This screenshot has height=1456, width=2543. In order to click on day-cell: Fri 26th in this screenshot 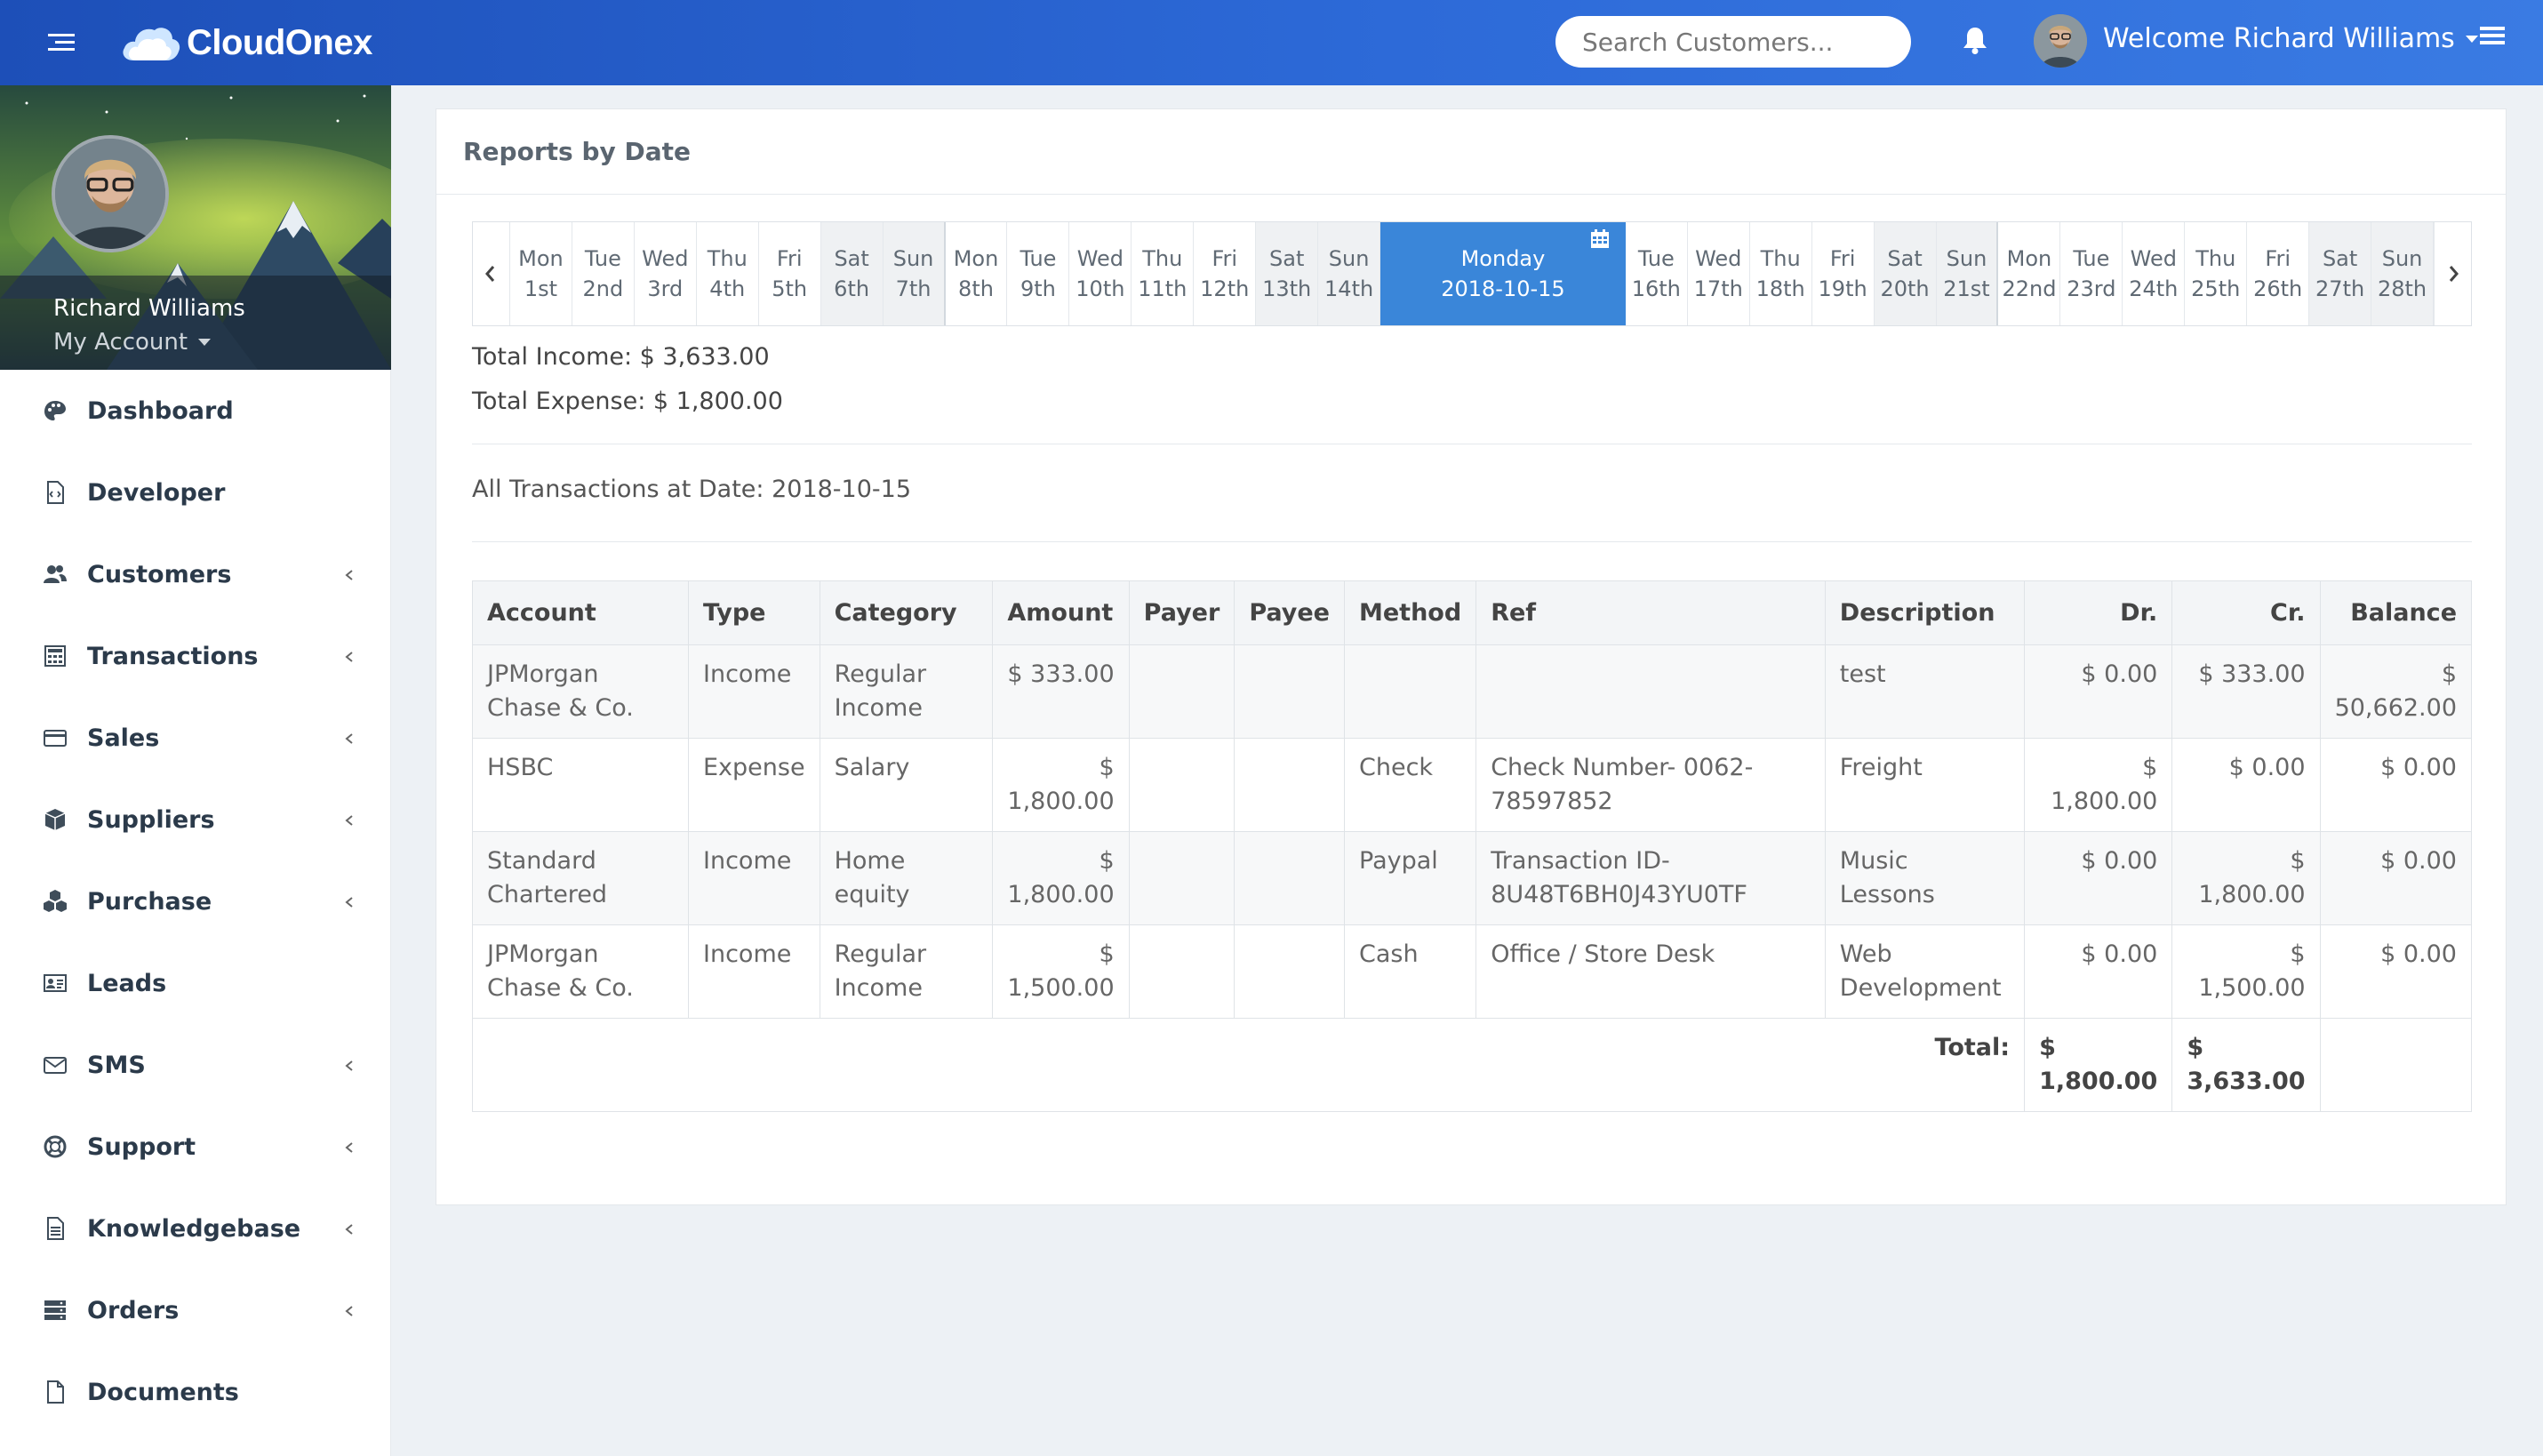, I will do `click(2279, 273)`.